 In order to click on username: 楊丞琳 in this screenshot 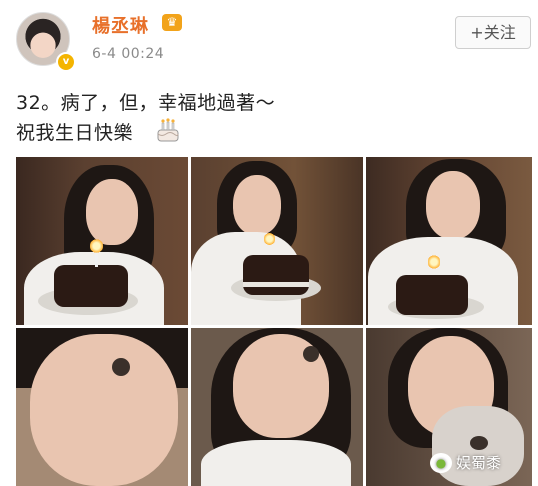, I will do `click(120, 25)`.